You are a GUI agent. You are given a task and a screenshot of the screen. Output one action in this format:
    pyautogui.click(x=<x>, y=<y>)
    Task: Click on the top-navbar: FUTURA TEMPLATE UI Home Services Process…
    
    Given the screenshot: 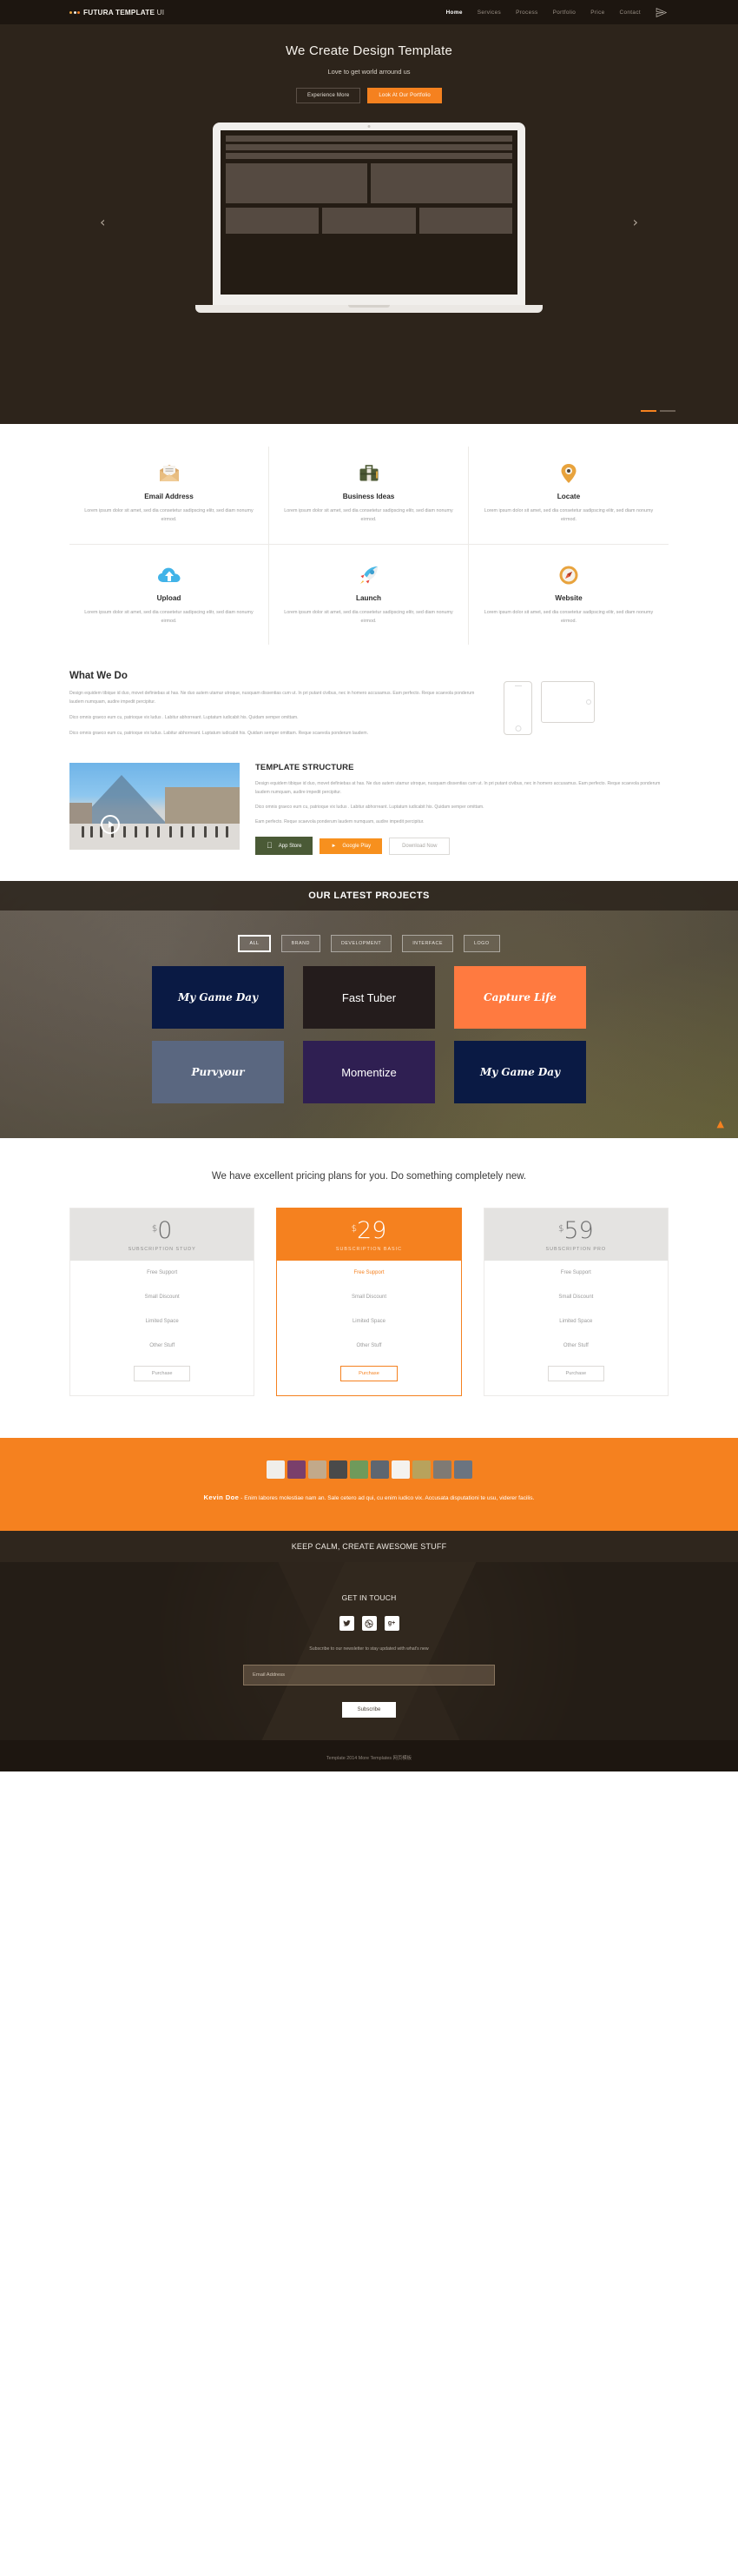 What is the action you would take?
    pyautogui.click(x=369, y=12)
    